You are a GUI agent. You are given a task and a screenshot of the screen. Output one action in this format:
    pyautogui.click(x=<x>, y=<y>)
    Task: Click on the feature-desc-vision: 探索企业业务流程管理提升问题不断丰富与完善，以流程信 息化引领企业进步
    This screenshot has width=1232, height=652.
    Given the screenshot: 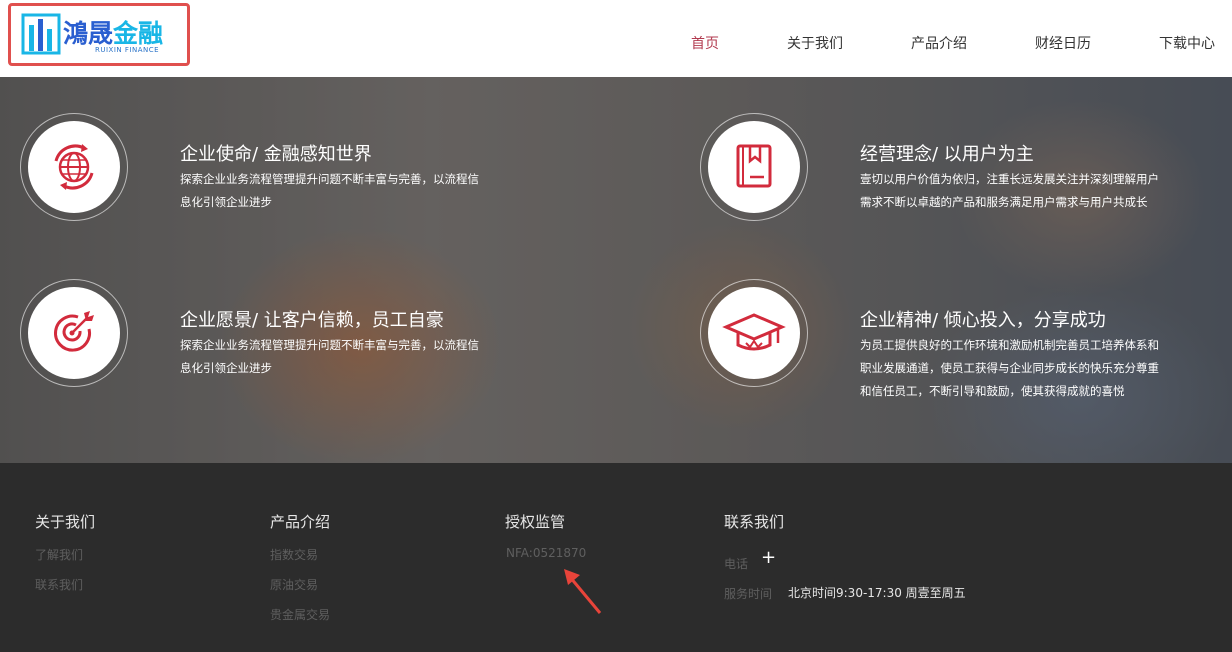 What is the action you would take?
    pyautogui.click(x=329, y=357)
    